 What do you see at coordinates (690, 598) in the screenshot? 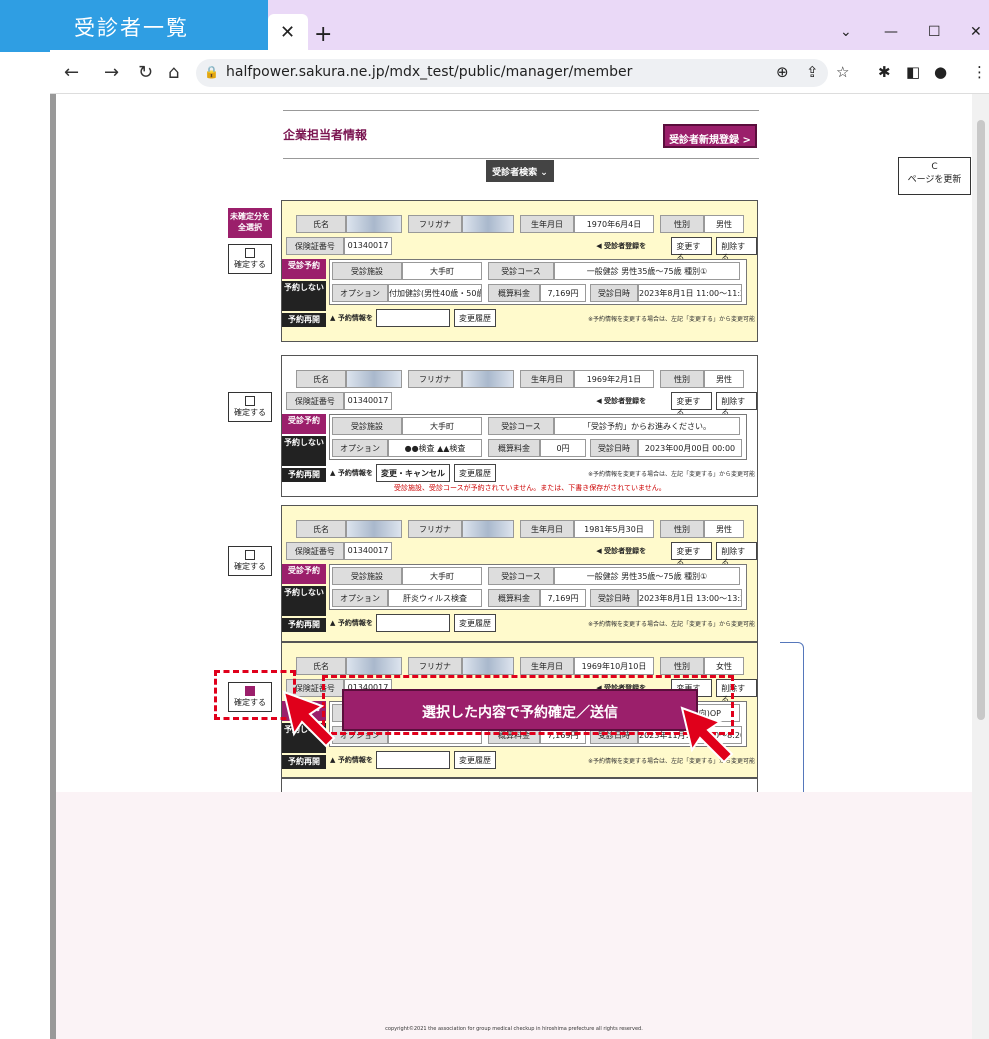
I see `date-value: 2023年8月1日 13:00〜13:30` at bounding box center [690, 598].